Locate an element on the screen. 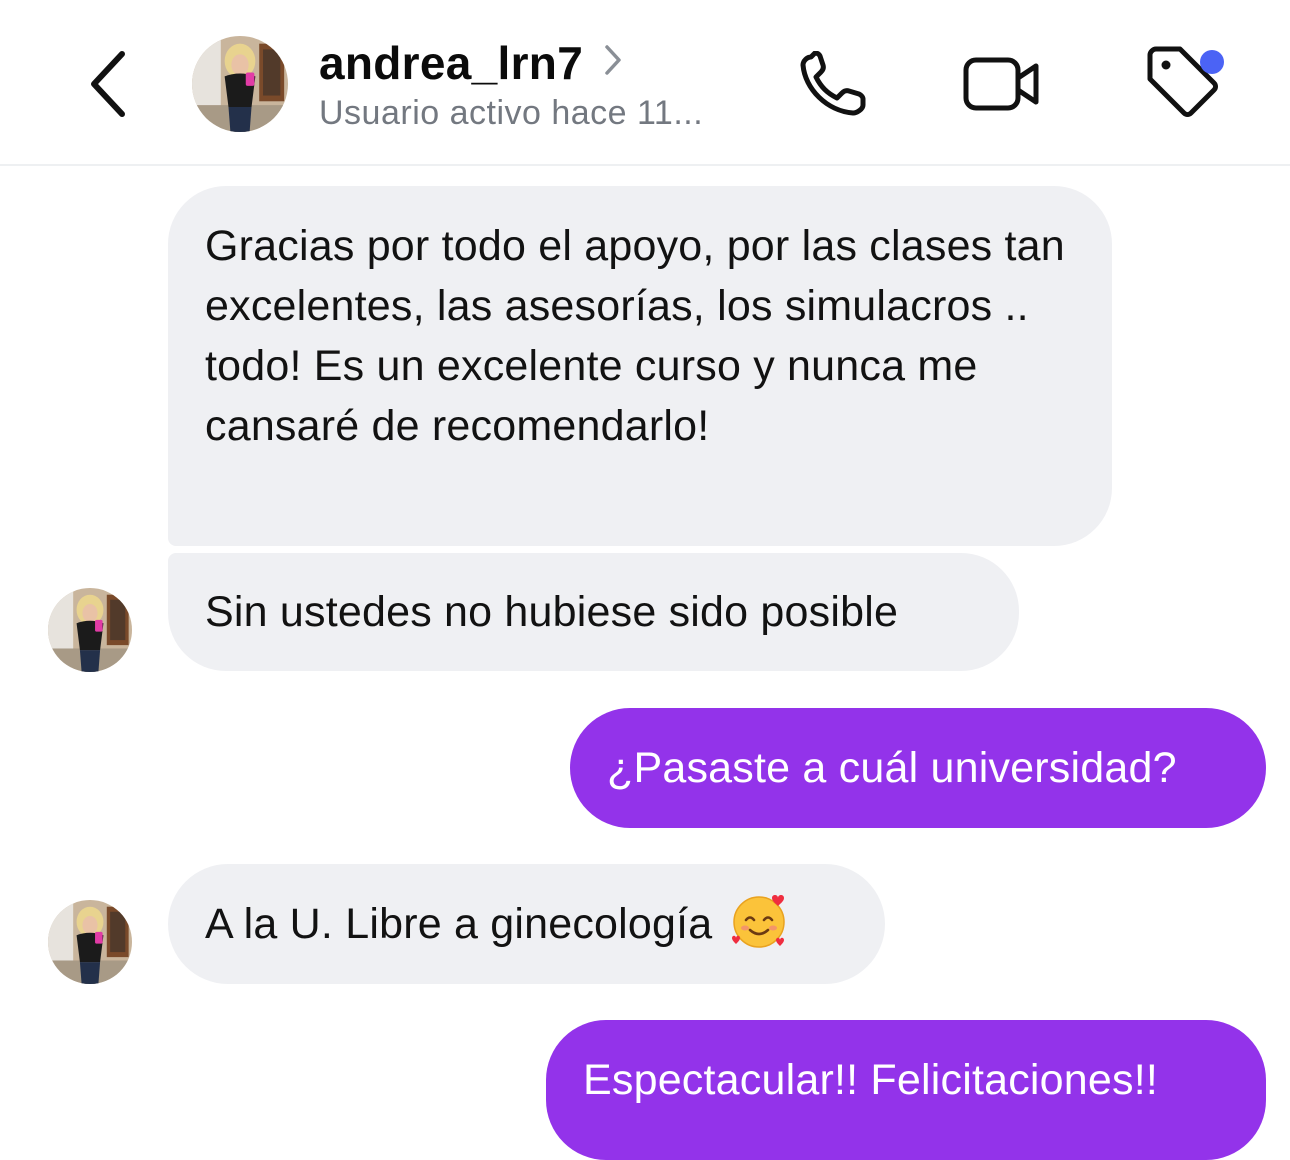 This screenshot has height=1160, width=1290. smiling-face-with-hearts-icon is located at coordinates (759, 921).